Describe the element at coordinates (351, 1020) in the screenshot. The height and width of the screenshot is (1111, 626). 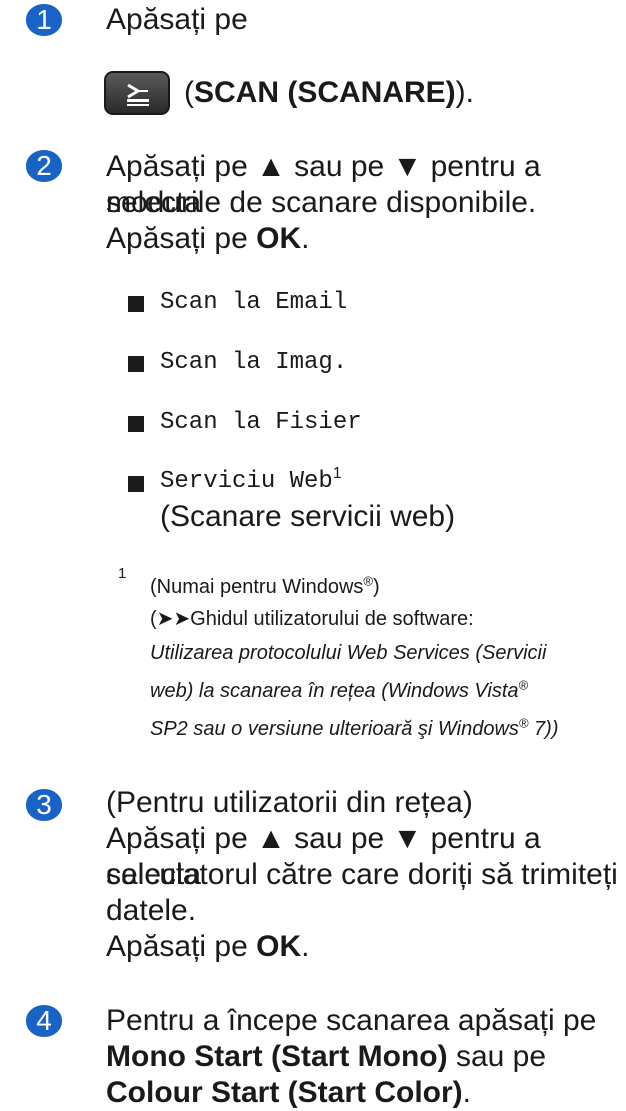
I see `step-4-line-1: Pentru a începe scanarea apăsați pe` at that location.